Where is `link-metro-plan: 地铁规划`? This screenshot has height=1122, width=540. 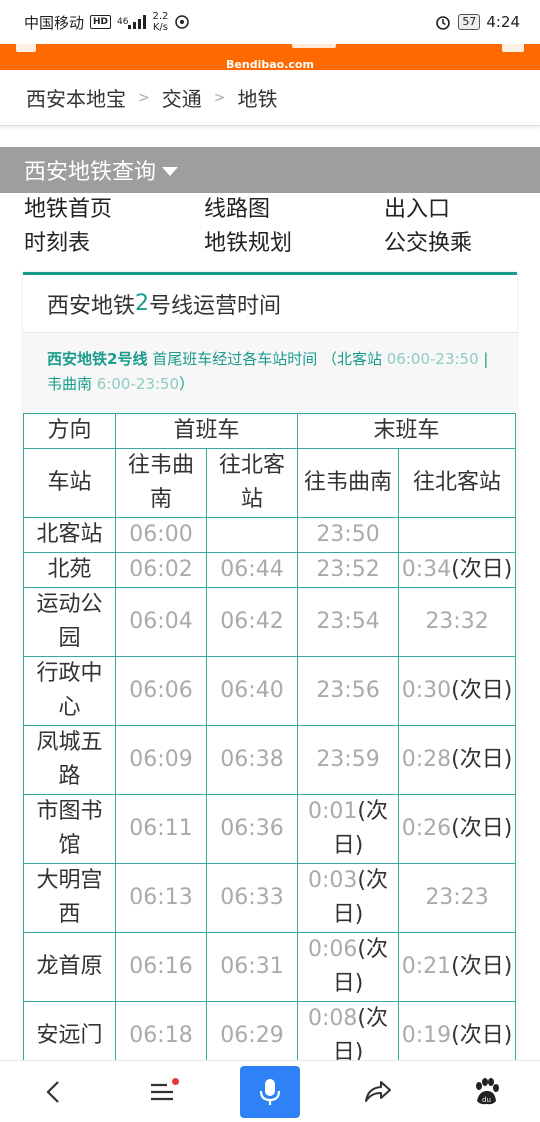 link-metro-plan: 地铁规划 is located at coordinates (294, 244).